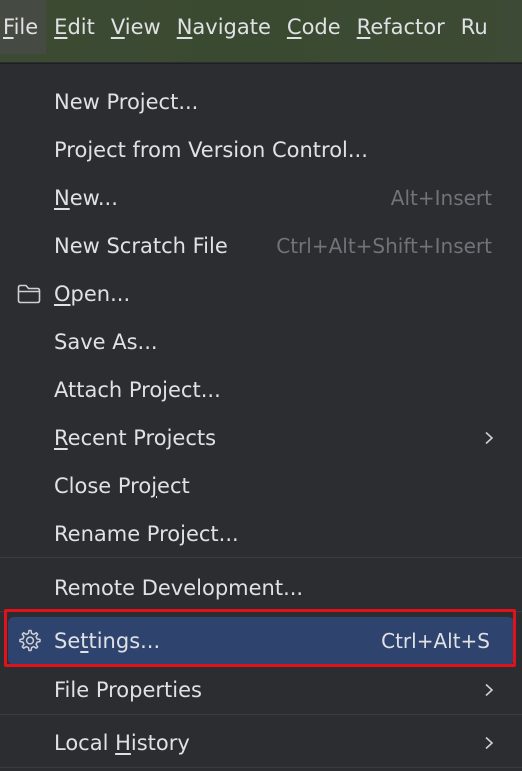  I want to click on menubar-refactor: Refactor, so click(401, 27).